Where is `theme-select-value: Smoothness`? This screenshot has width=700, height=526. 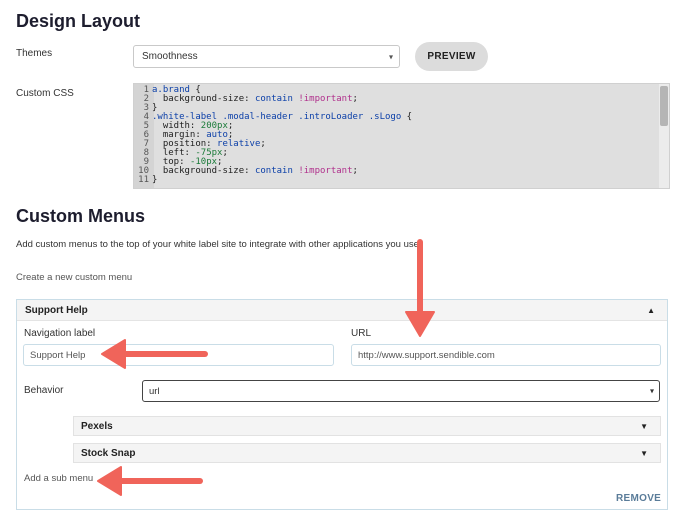 theme-select-value: Smoothness is located at coordinates (170, 56).